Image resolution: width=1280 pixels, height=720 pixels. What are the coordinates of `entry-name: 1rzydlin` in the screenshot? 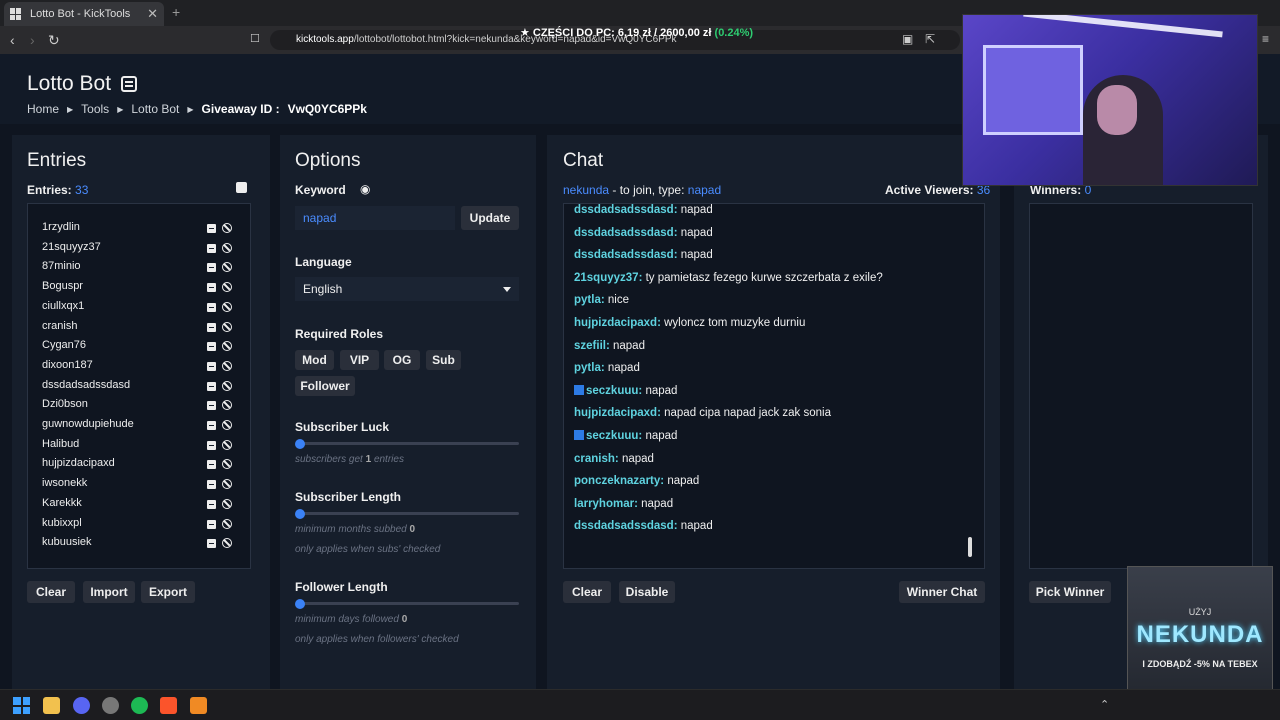 It's located at (61, 227).